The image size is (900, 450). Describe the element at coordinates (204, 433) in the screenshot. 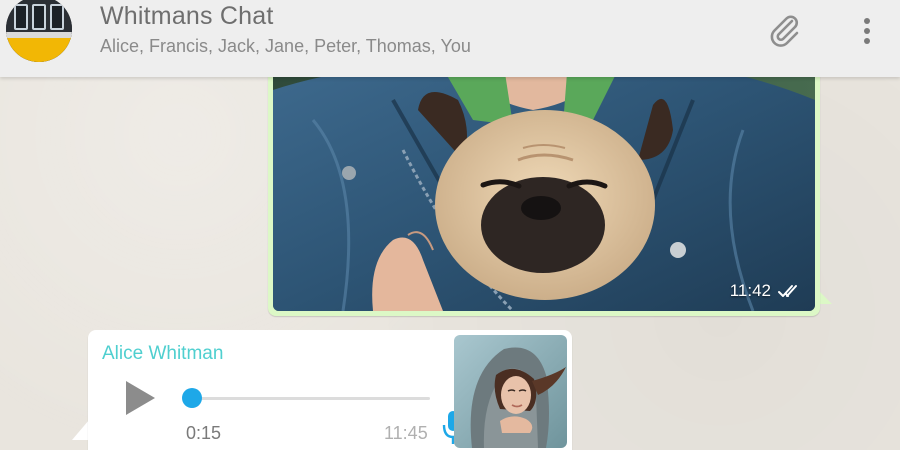

I see `voice-duration: 0:15` at that location.